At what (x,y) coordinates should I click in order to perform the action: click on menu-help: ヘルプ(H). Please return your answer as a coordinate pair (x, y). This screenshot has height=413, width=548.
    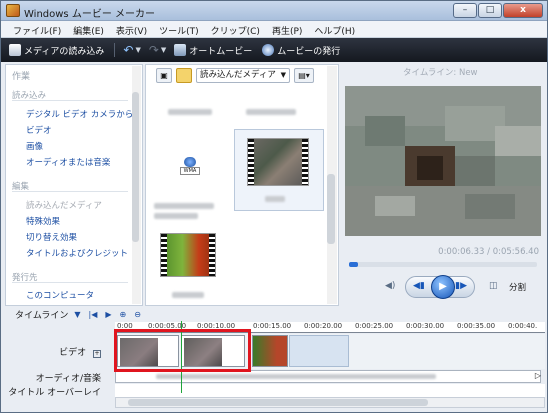
    Looking at the image, I should click on (334, 29).